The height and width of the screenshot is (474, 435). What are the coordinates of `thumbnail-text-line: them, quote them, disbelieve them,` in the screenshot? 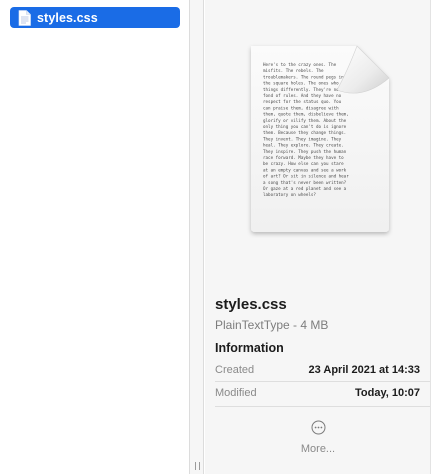 It's located at (306, 114).